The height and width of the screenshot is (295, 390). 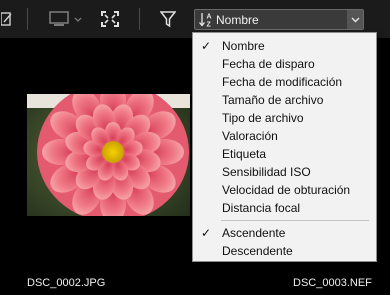 I want to click on menu-item-distancia-focal: Distancia focal, so click(x=284, y=208).